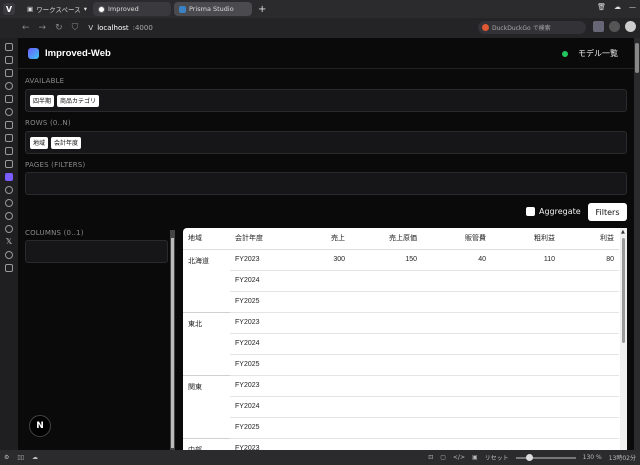 This screenshot has height=465, width=640. I want to click on reading-list-icon, so click(9, 60).